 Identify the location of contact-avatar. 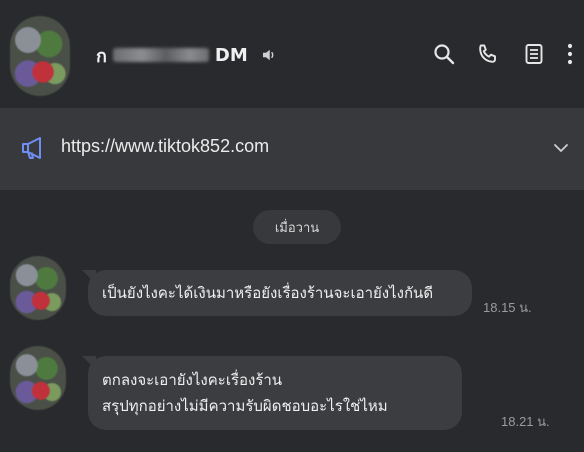
(40, 56).